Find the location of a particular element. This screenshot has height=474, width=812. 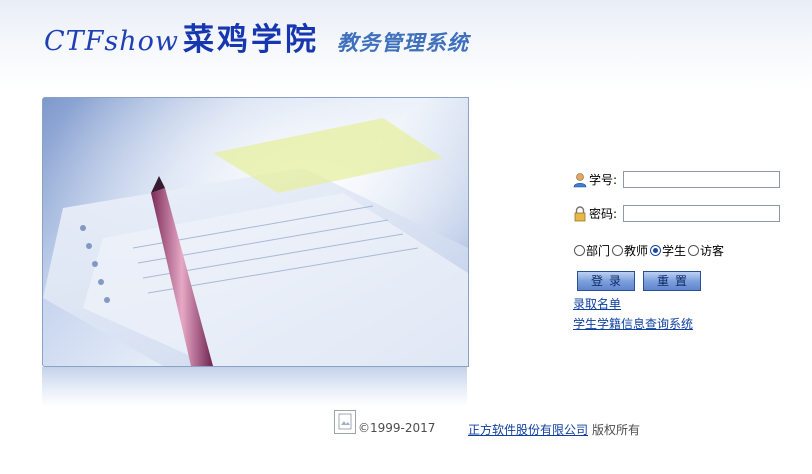

lock-icon is located at coordinates (580, 213).